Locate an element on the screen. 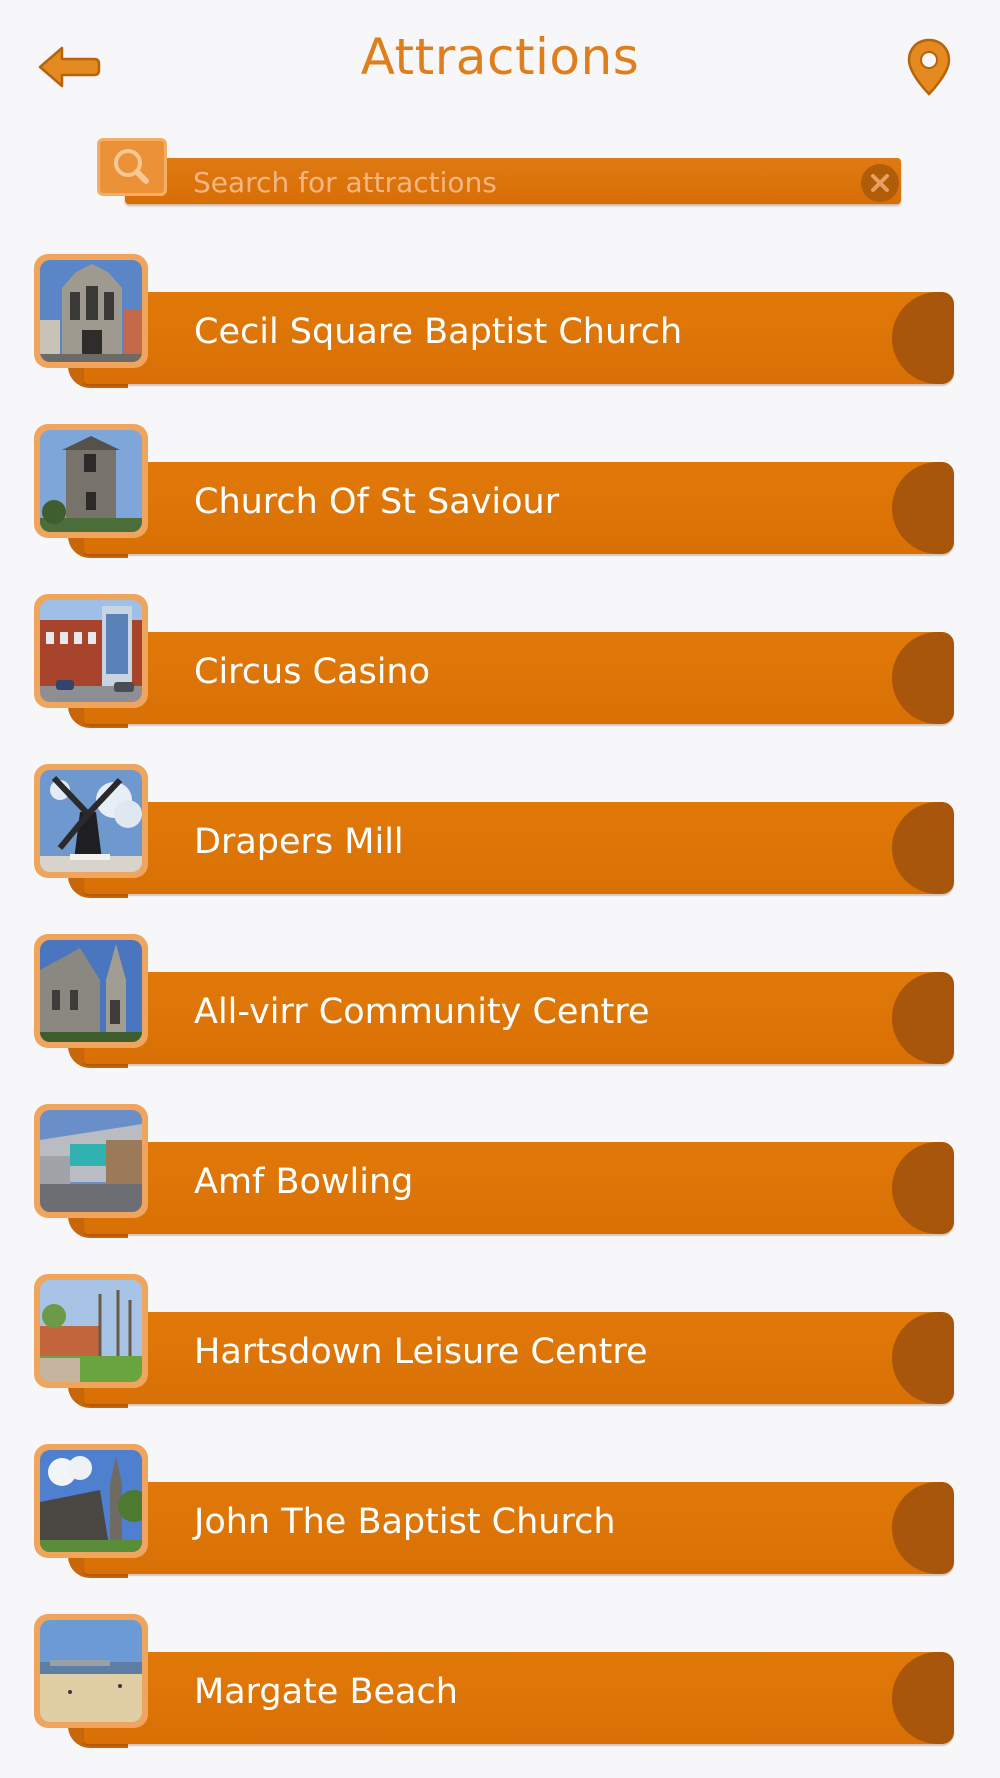 The height and width of the screenshot is (1778, 1000). search-button is located at coordinates (132, 167).